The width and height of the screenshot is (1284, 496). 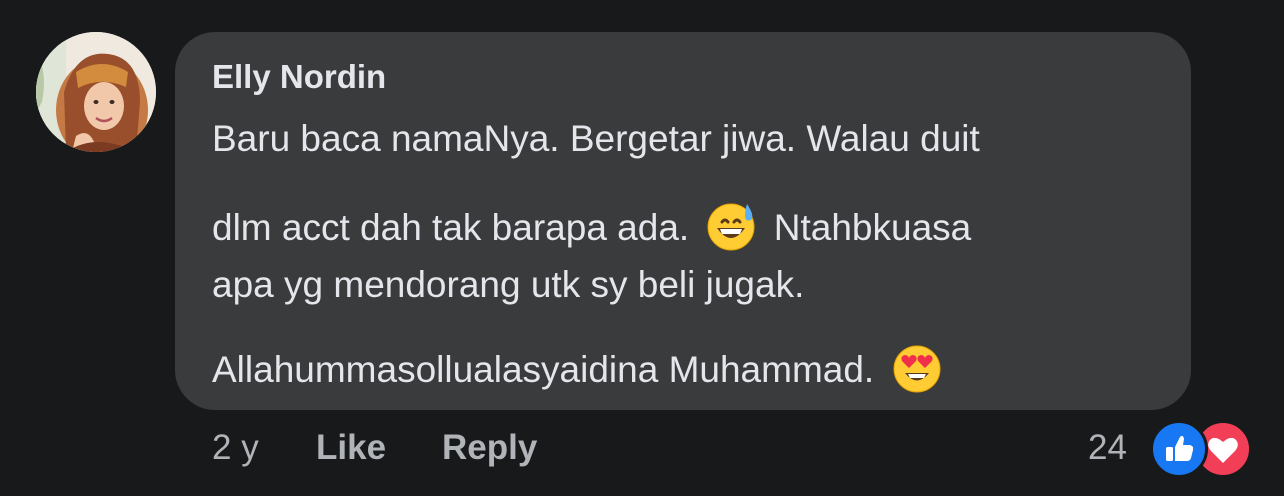 I want to click on avatar-photo, so click(x=96, y=92).